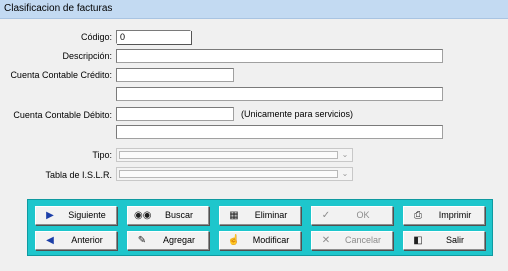  What do you see at coordinates (279, 56) in the screenshot?
I see `descripcion-field` at bounding box center [279, 56].